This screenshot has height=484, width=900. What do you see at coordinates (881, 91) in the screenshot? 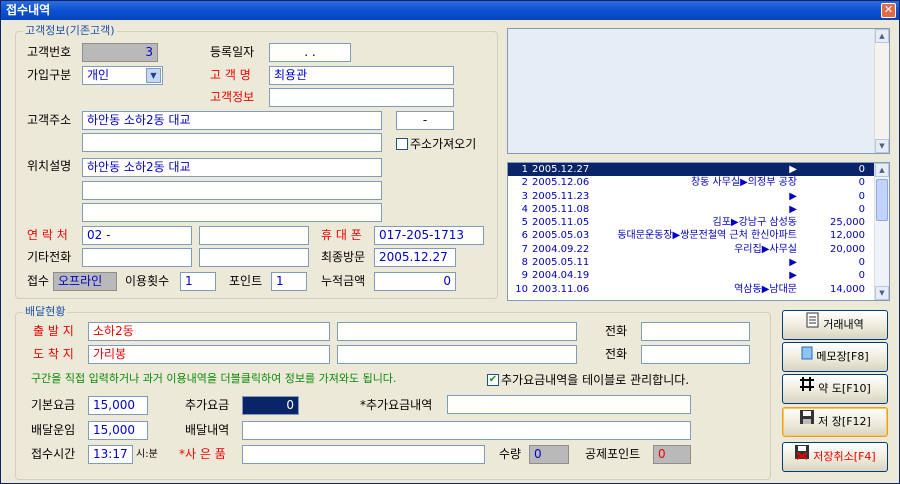
I see `memo-scrollbar: ▲ ▼` at bounding box center [881, 91].